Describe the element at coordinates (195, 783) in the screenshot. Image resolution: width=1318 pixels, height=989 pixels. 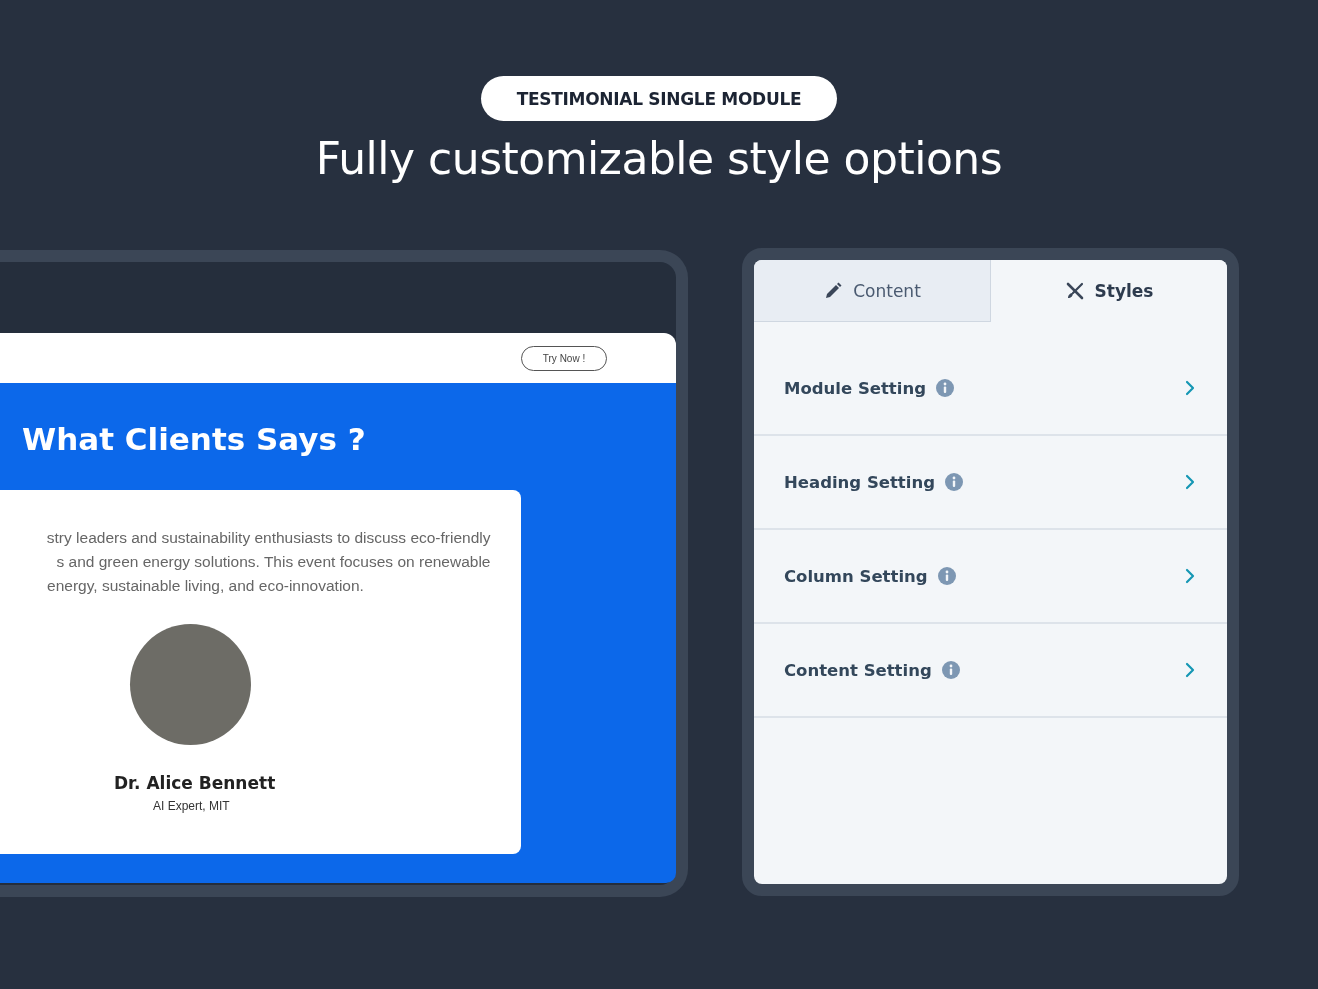
I see `person-name: Dr. Alice Bennett` at that location.